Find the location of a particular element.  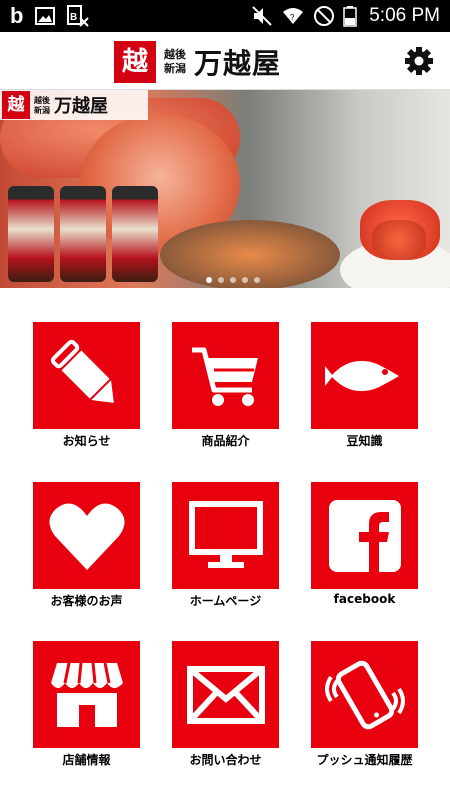

shop-icon is located at coordinates (86, 694).